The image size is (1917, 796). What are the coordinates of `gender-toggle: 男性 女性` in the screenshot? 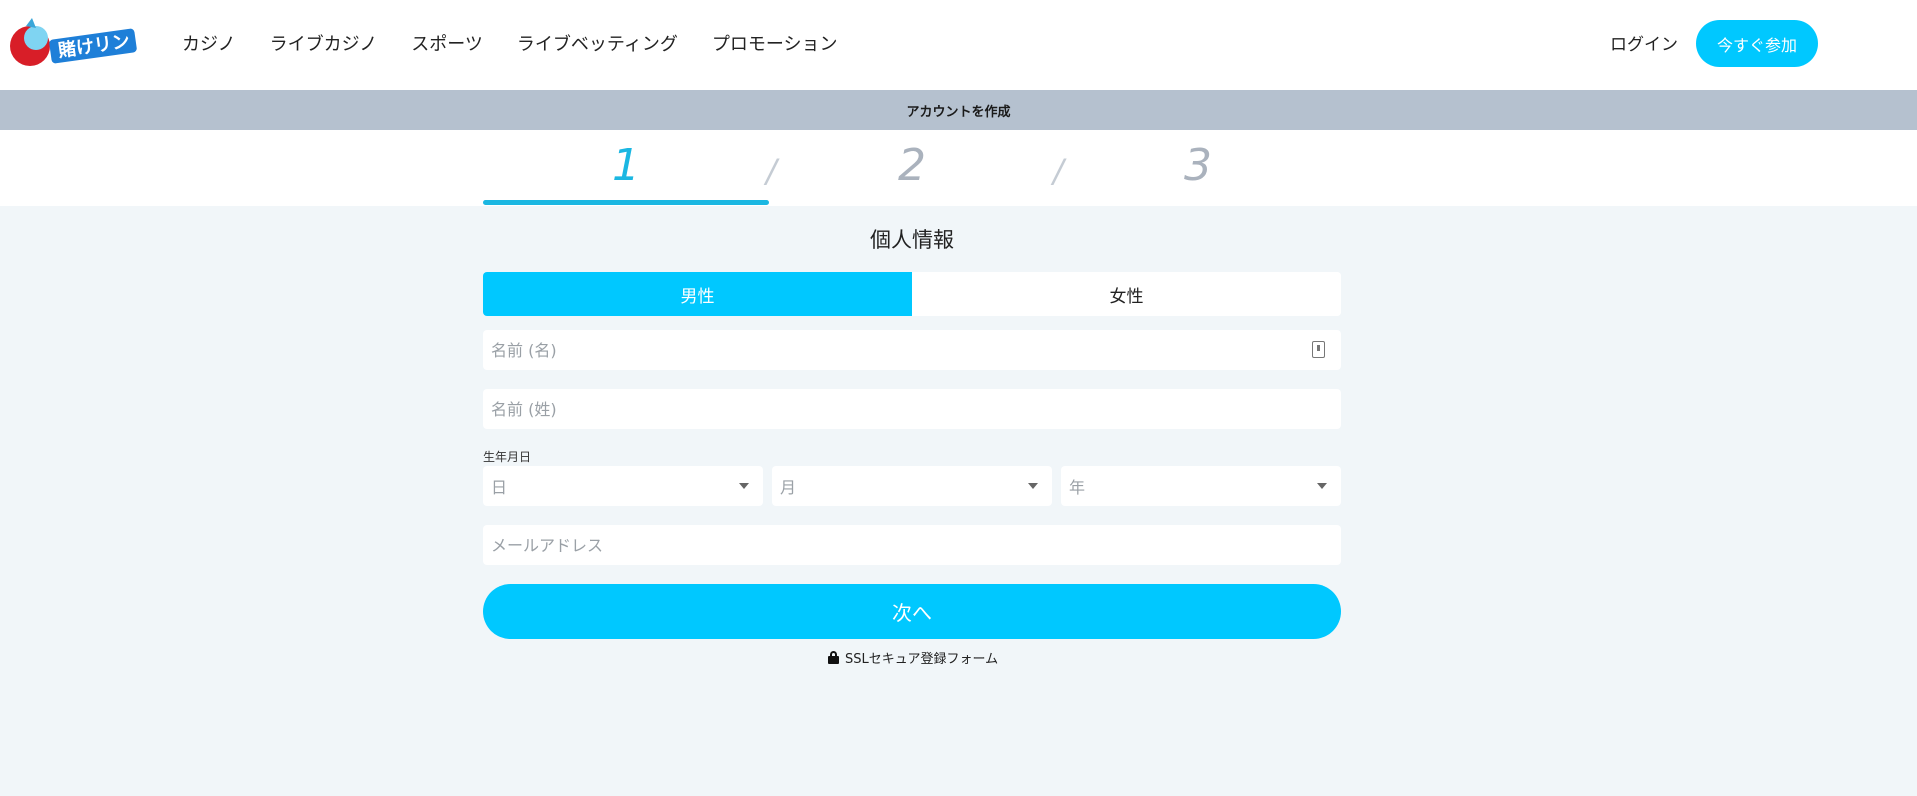 It's located at (912, 294).